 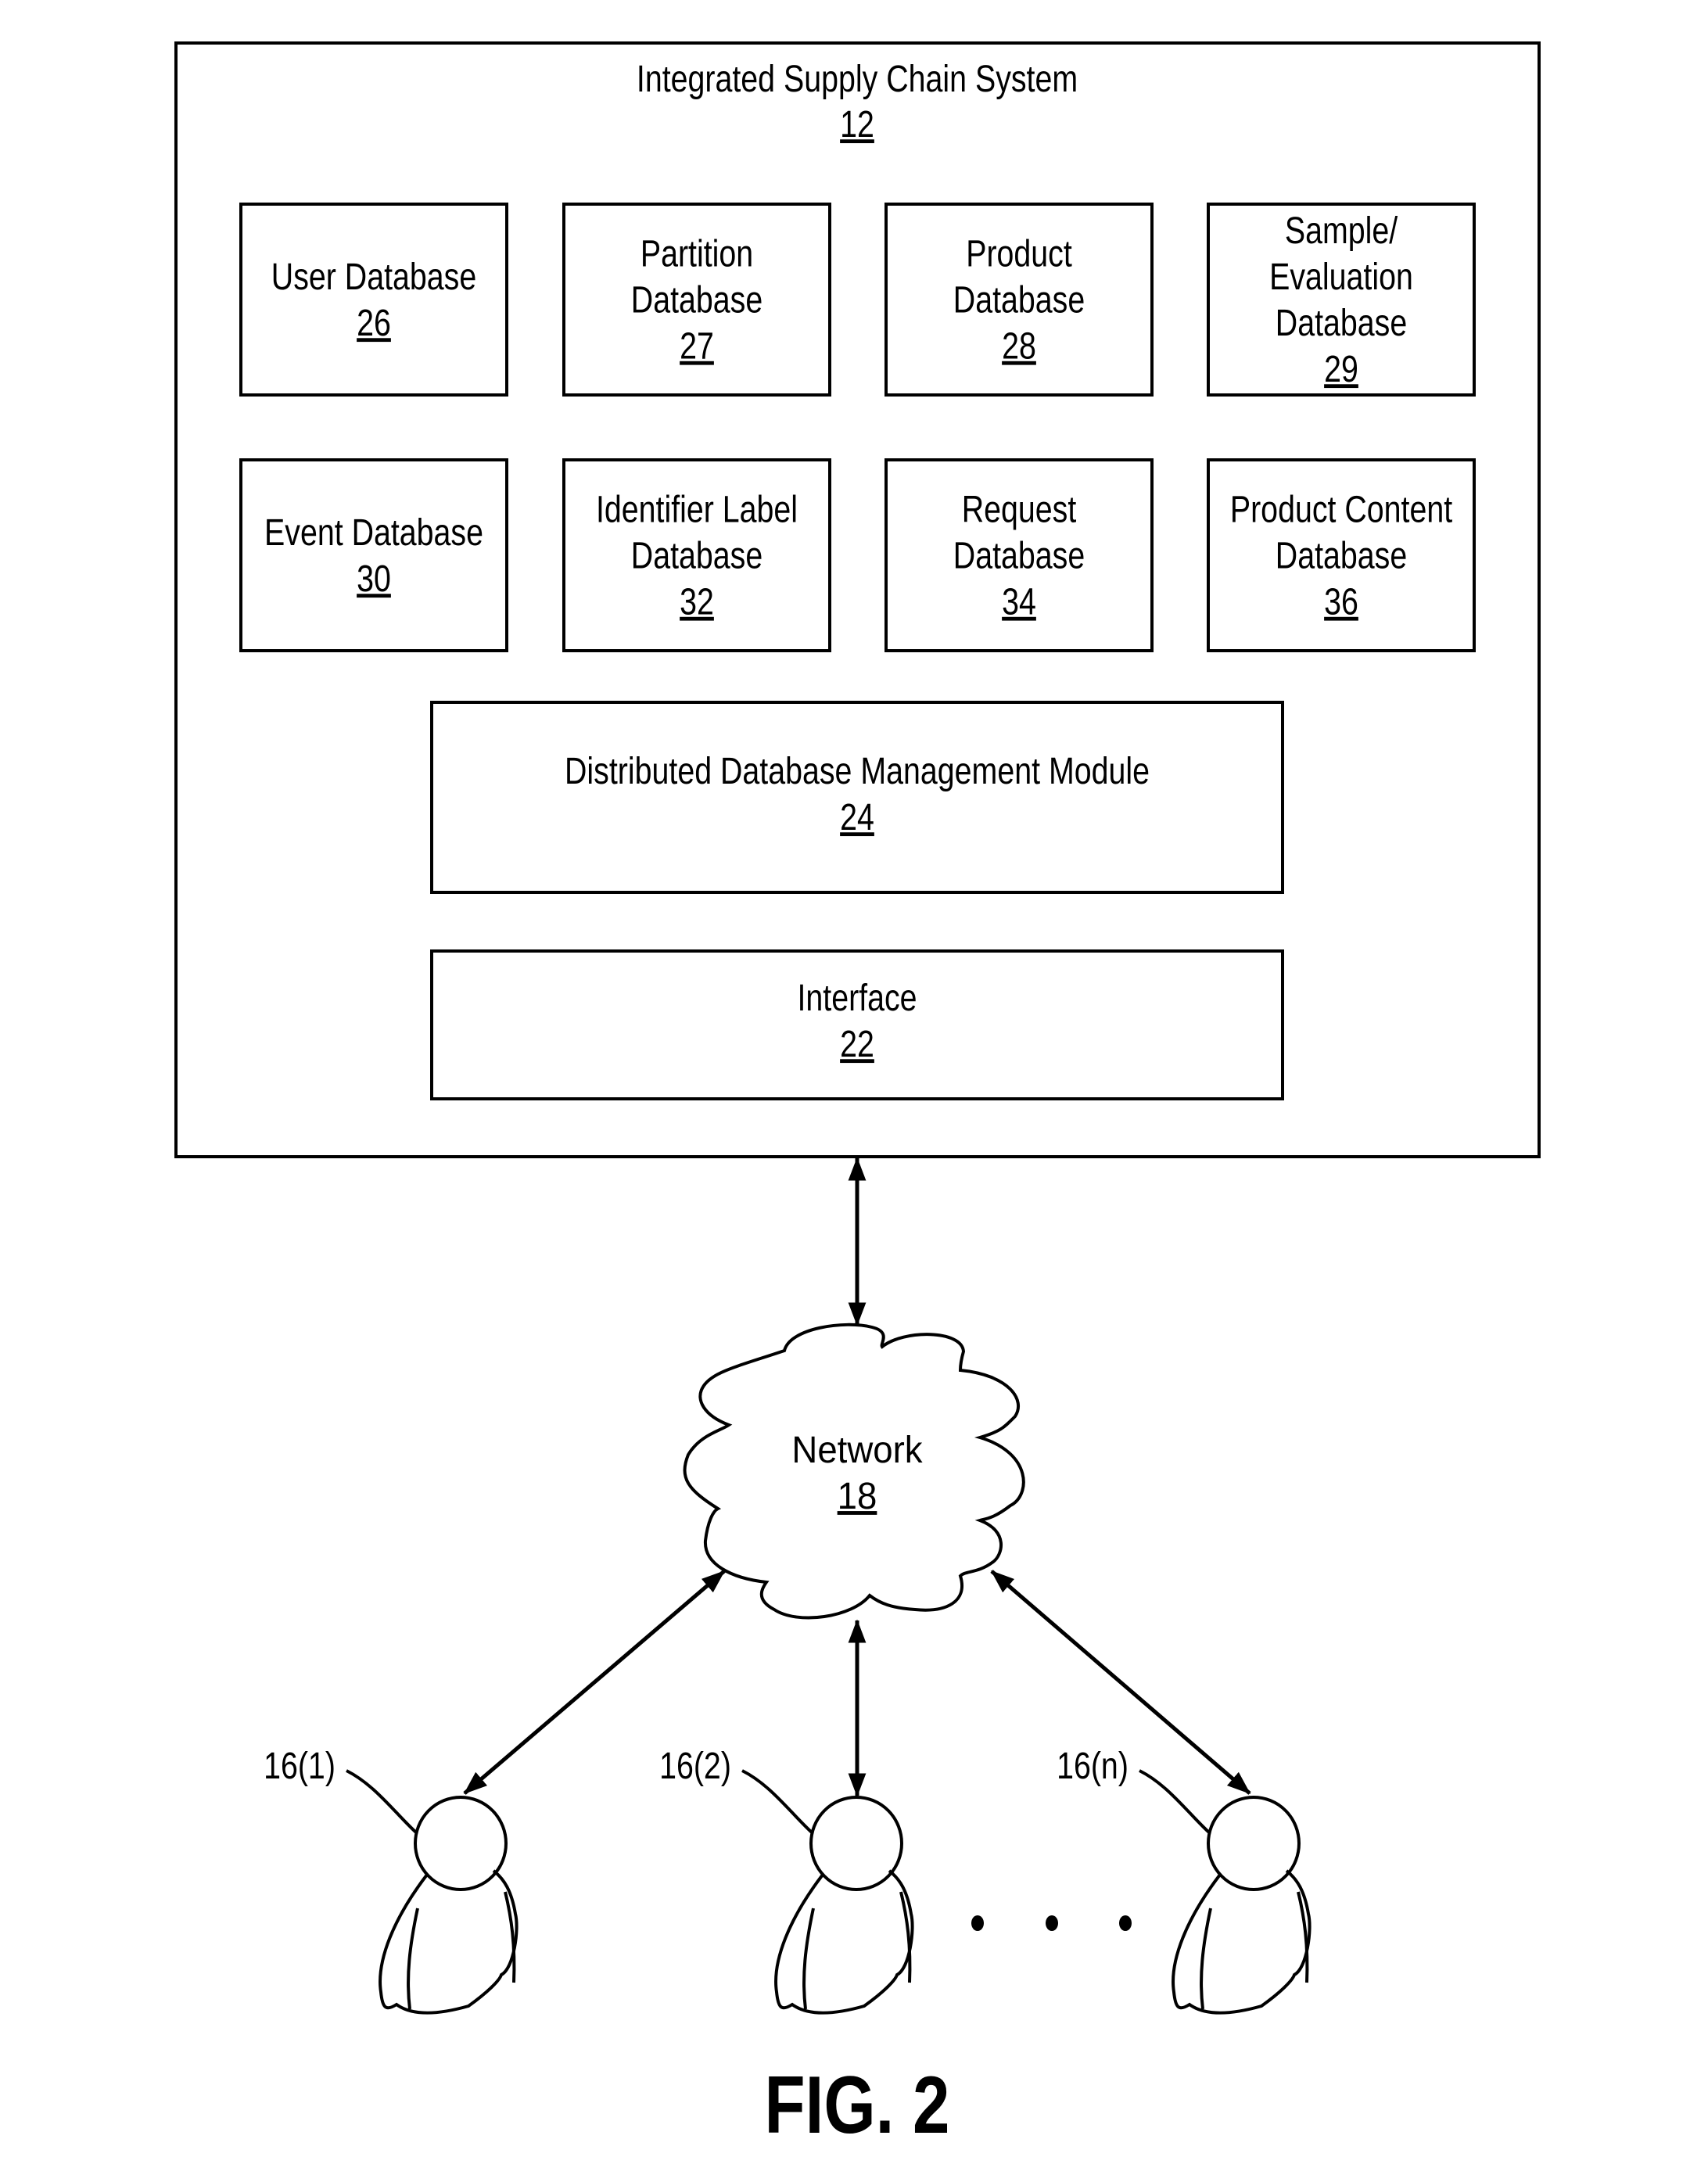 I want to click on database-box: RequestDatabase34, so click(x=1019, y=555).